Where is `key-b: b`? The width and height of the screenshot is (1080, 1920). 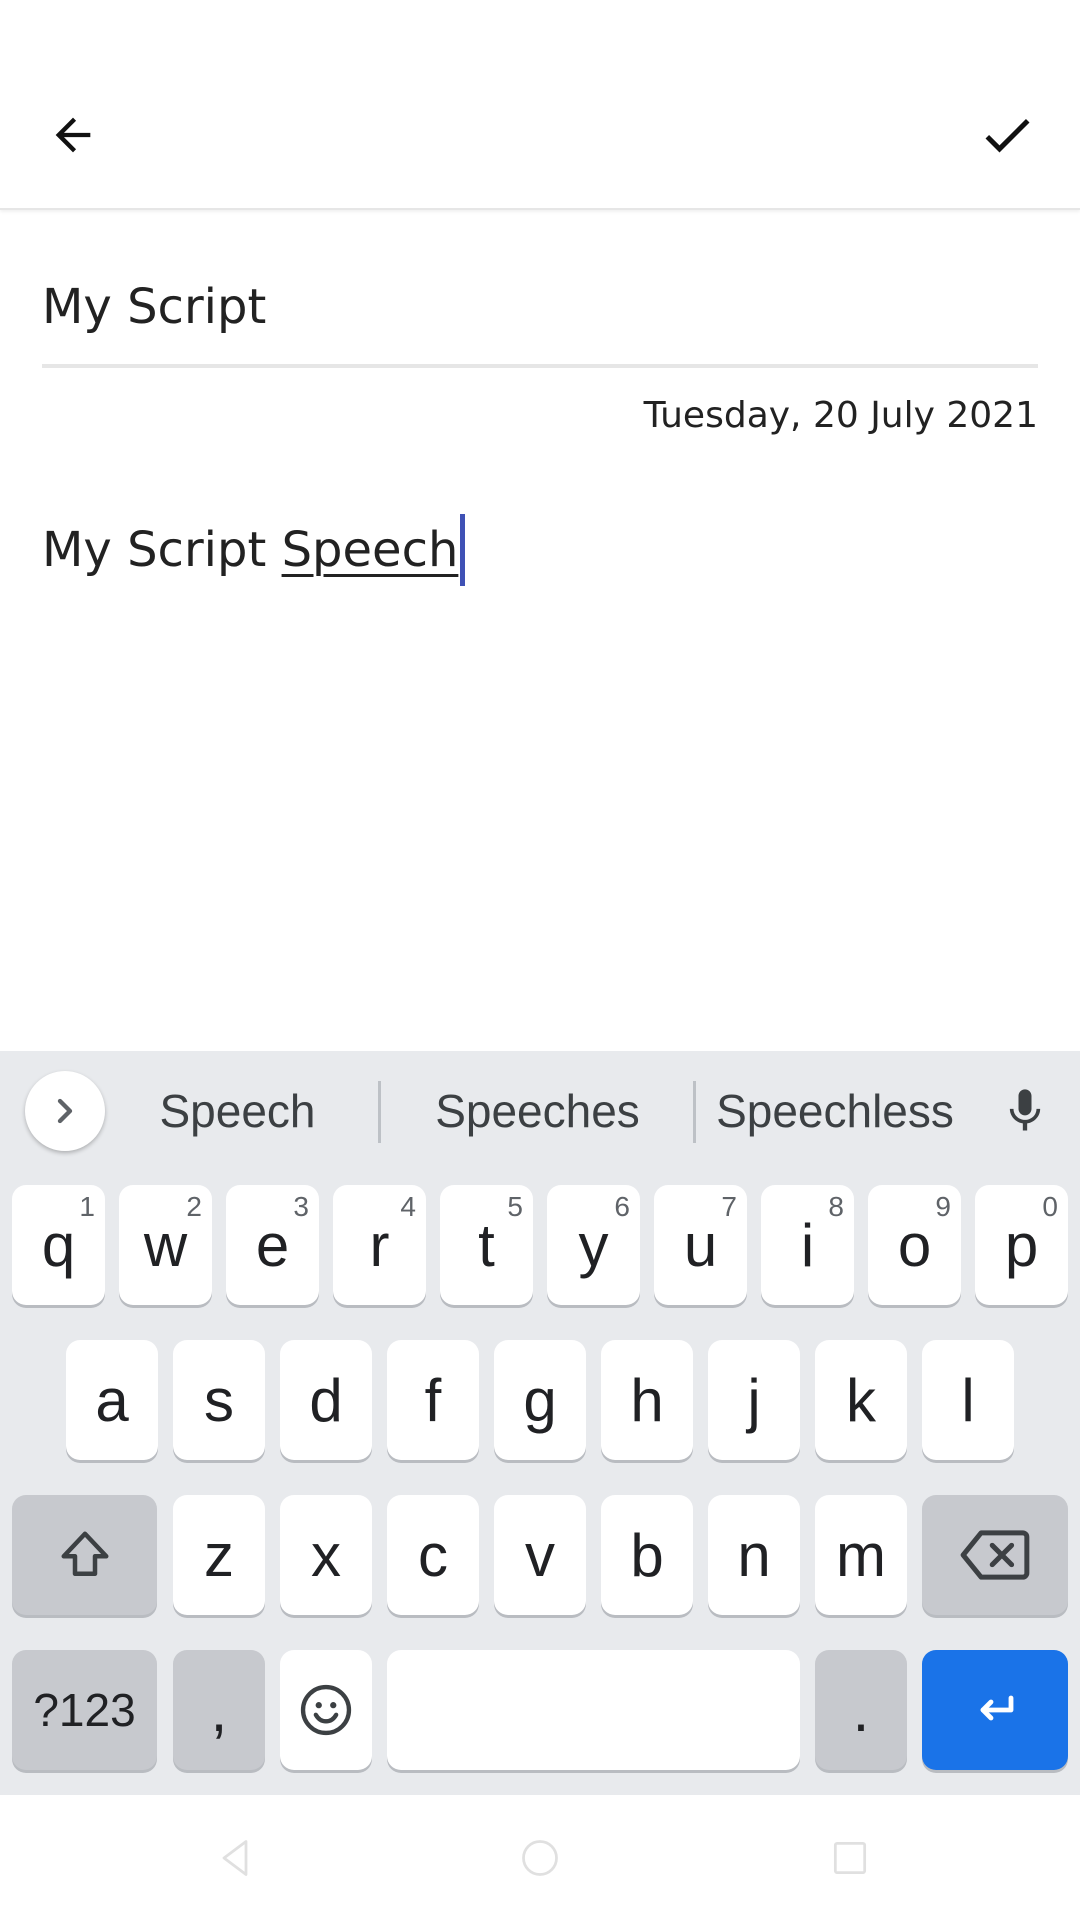 key-b: b is located at coordinates (647, 1555).